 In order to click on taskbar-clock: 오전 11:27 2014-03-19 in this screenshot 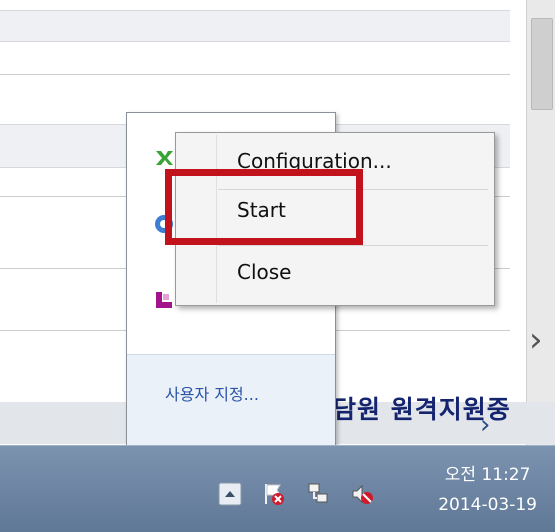, I will do `click(487, 490)`.